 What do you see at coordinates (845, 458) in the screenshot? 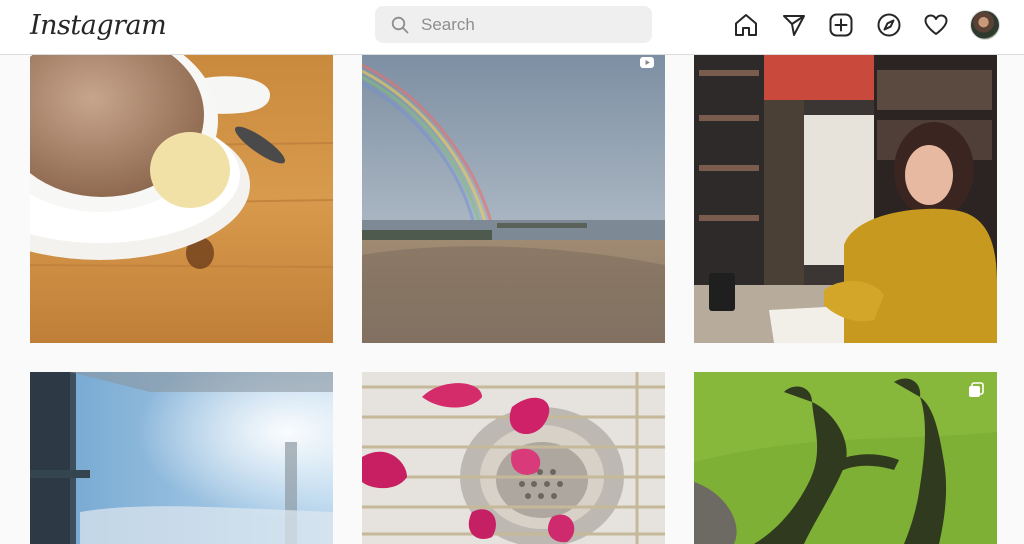
I see `grass-shadow-photo` at bounding box center [845, 458].